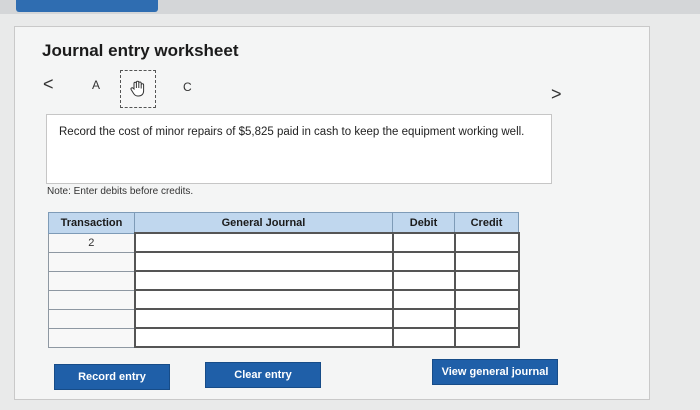 The height and width of the screenshot is (410, 700). What do you see at coordinates (495, 372) in the screenshot?
I see `view-general-journal-button: View general journal` at bounding box center [495, 372].